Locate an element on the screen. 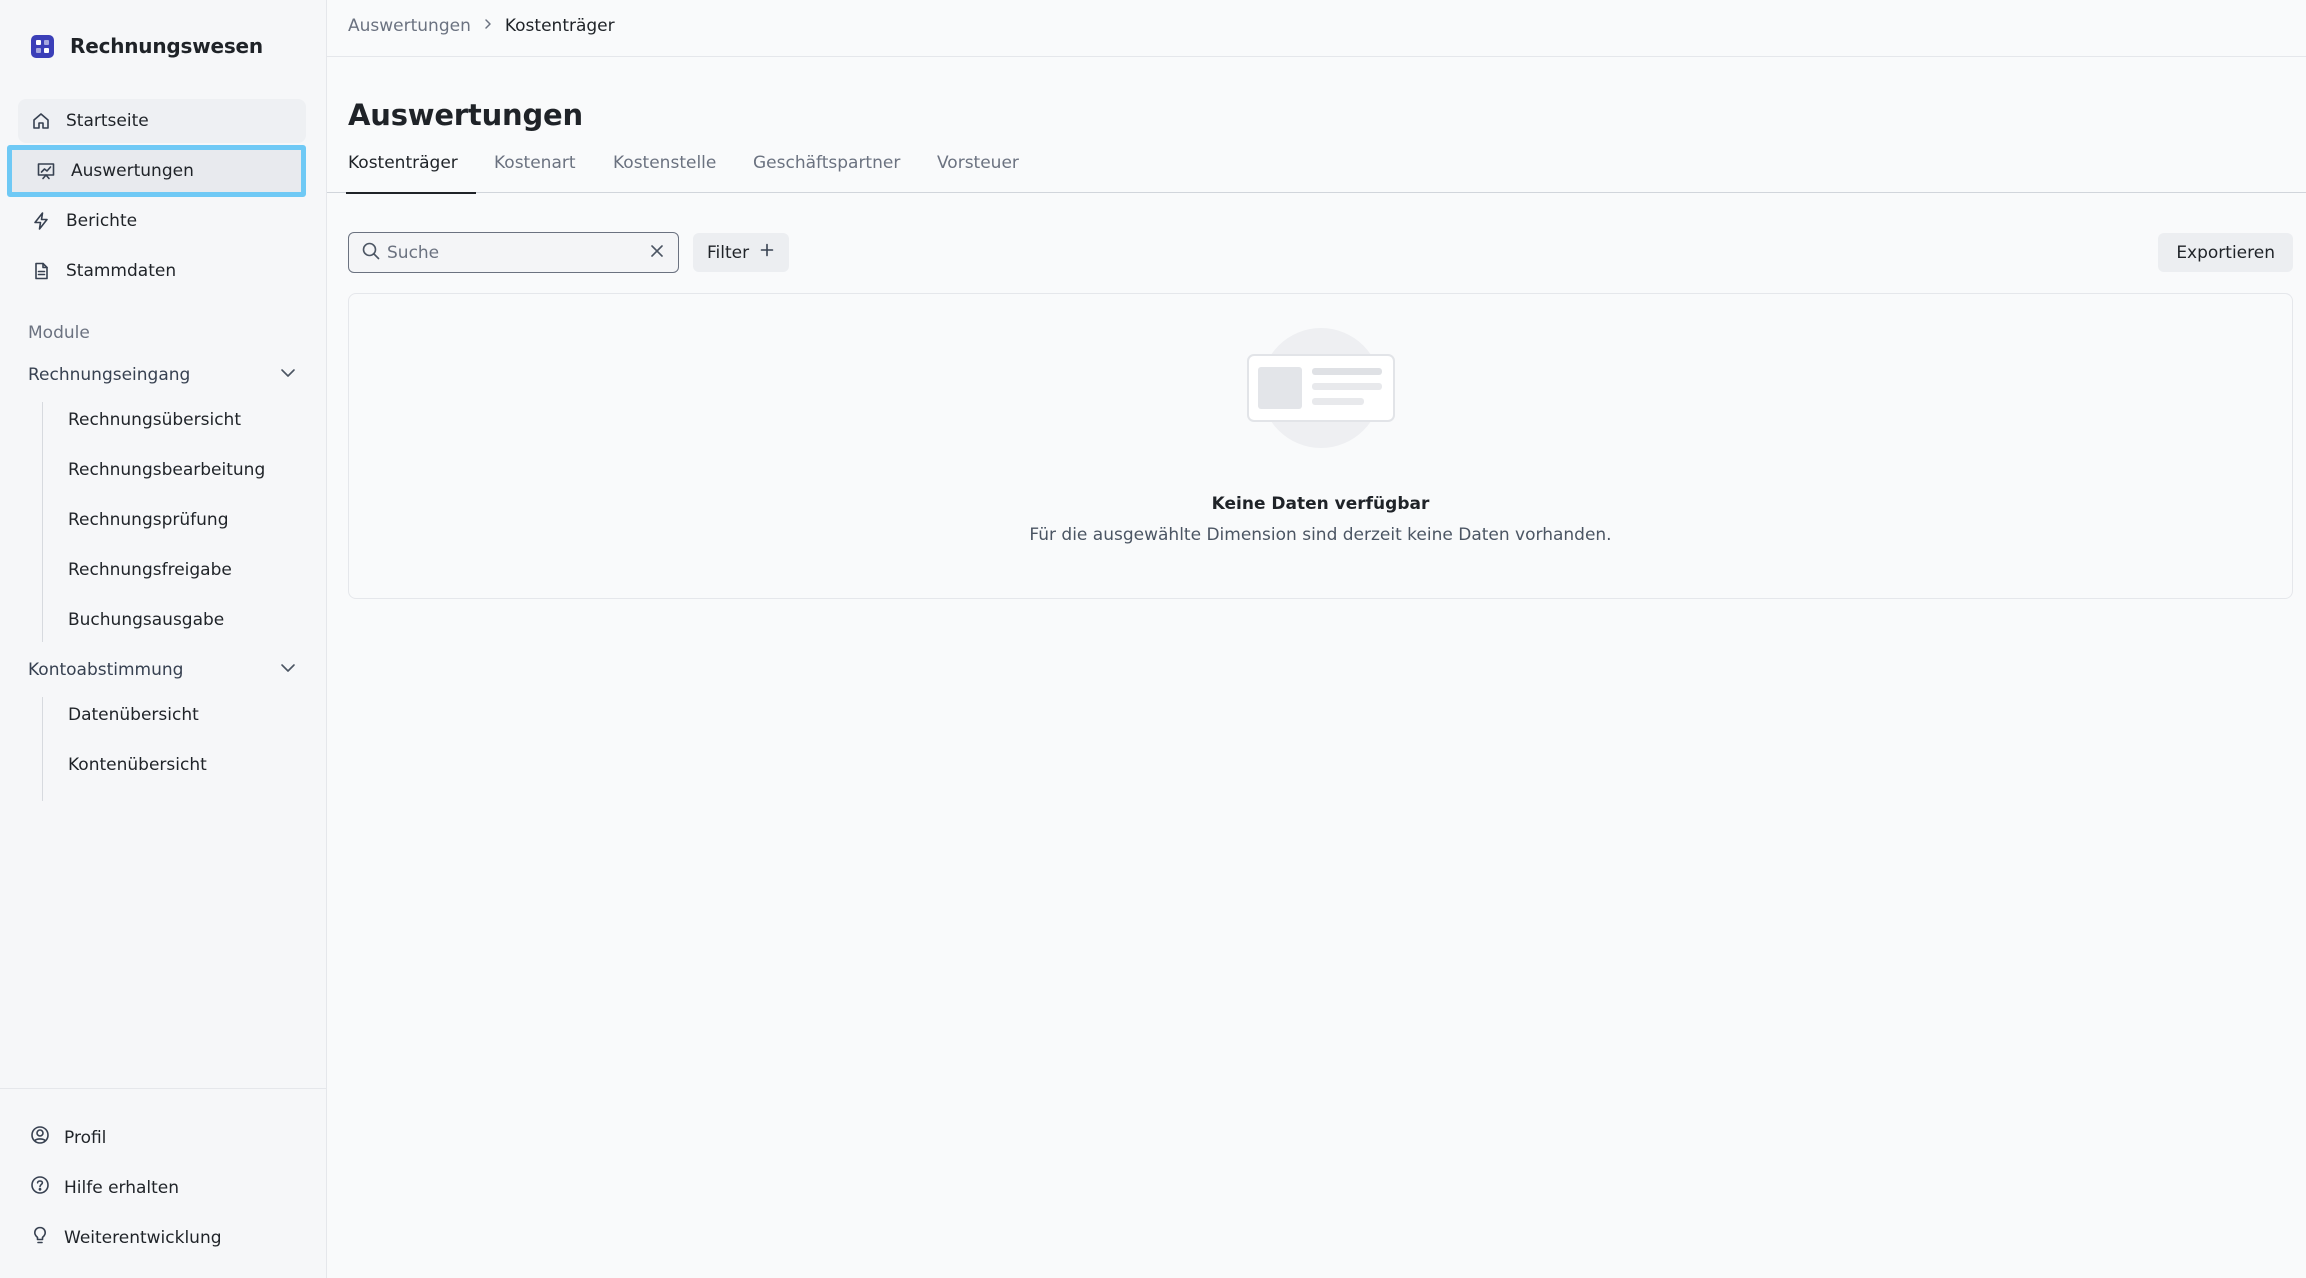 Image resolution: width=2306 pixels, height=1278 pixels. brand-logo-icon is located at coordinates (42, 46).